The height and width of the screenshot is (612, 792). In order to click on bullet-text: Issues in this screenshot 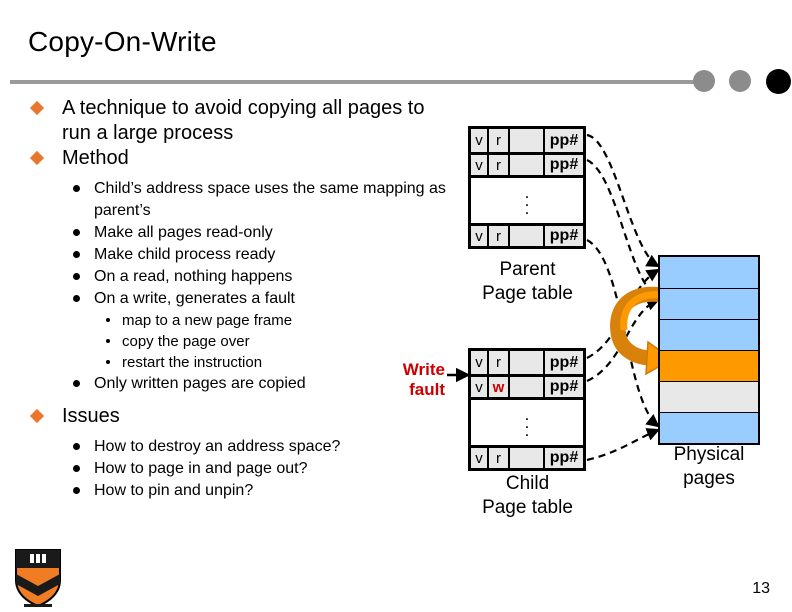, I will do `click(91, 416)`.